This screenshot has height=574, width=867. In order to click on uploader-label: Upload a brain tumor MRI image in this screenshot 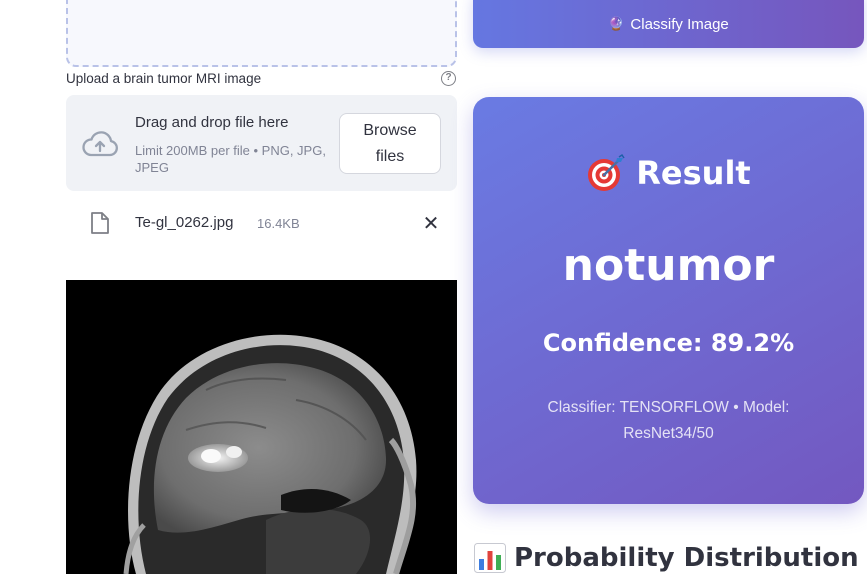, I will do `click(164, 78)`.